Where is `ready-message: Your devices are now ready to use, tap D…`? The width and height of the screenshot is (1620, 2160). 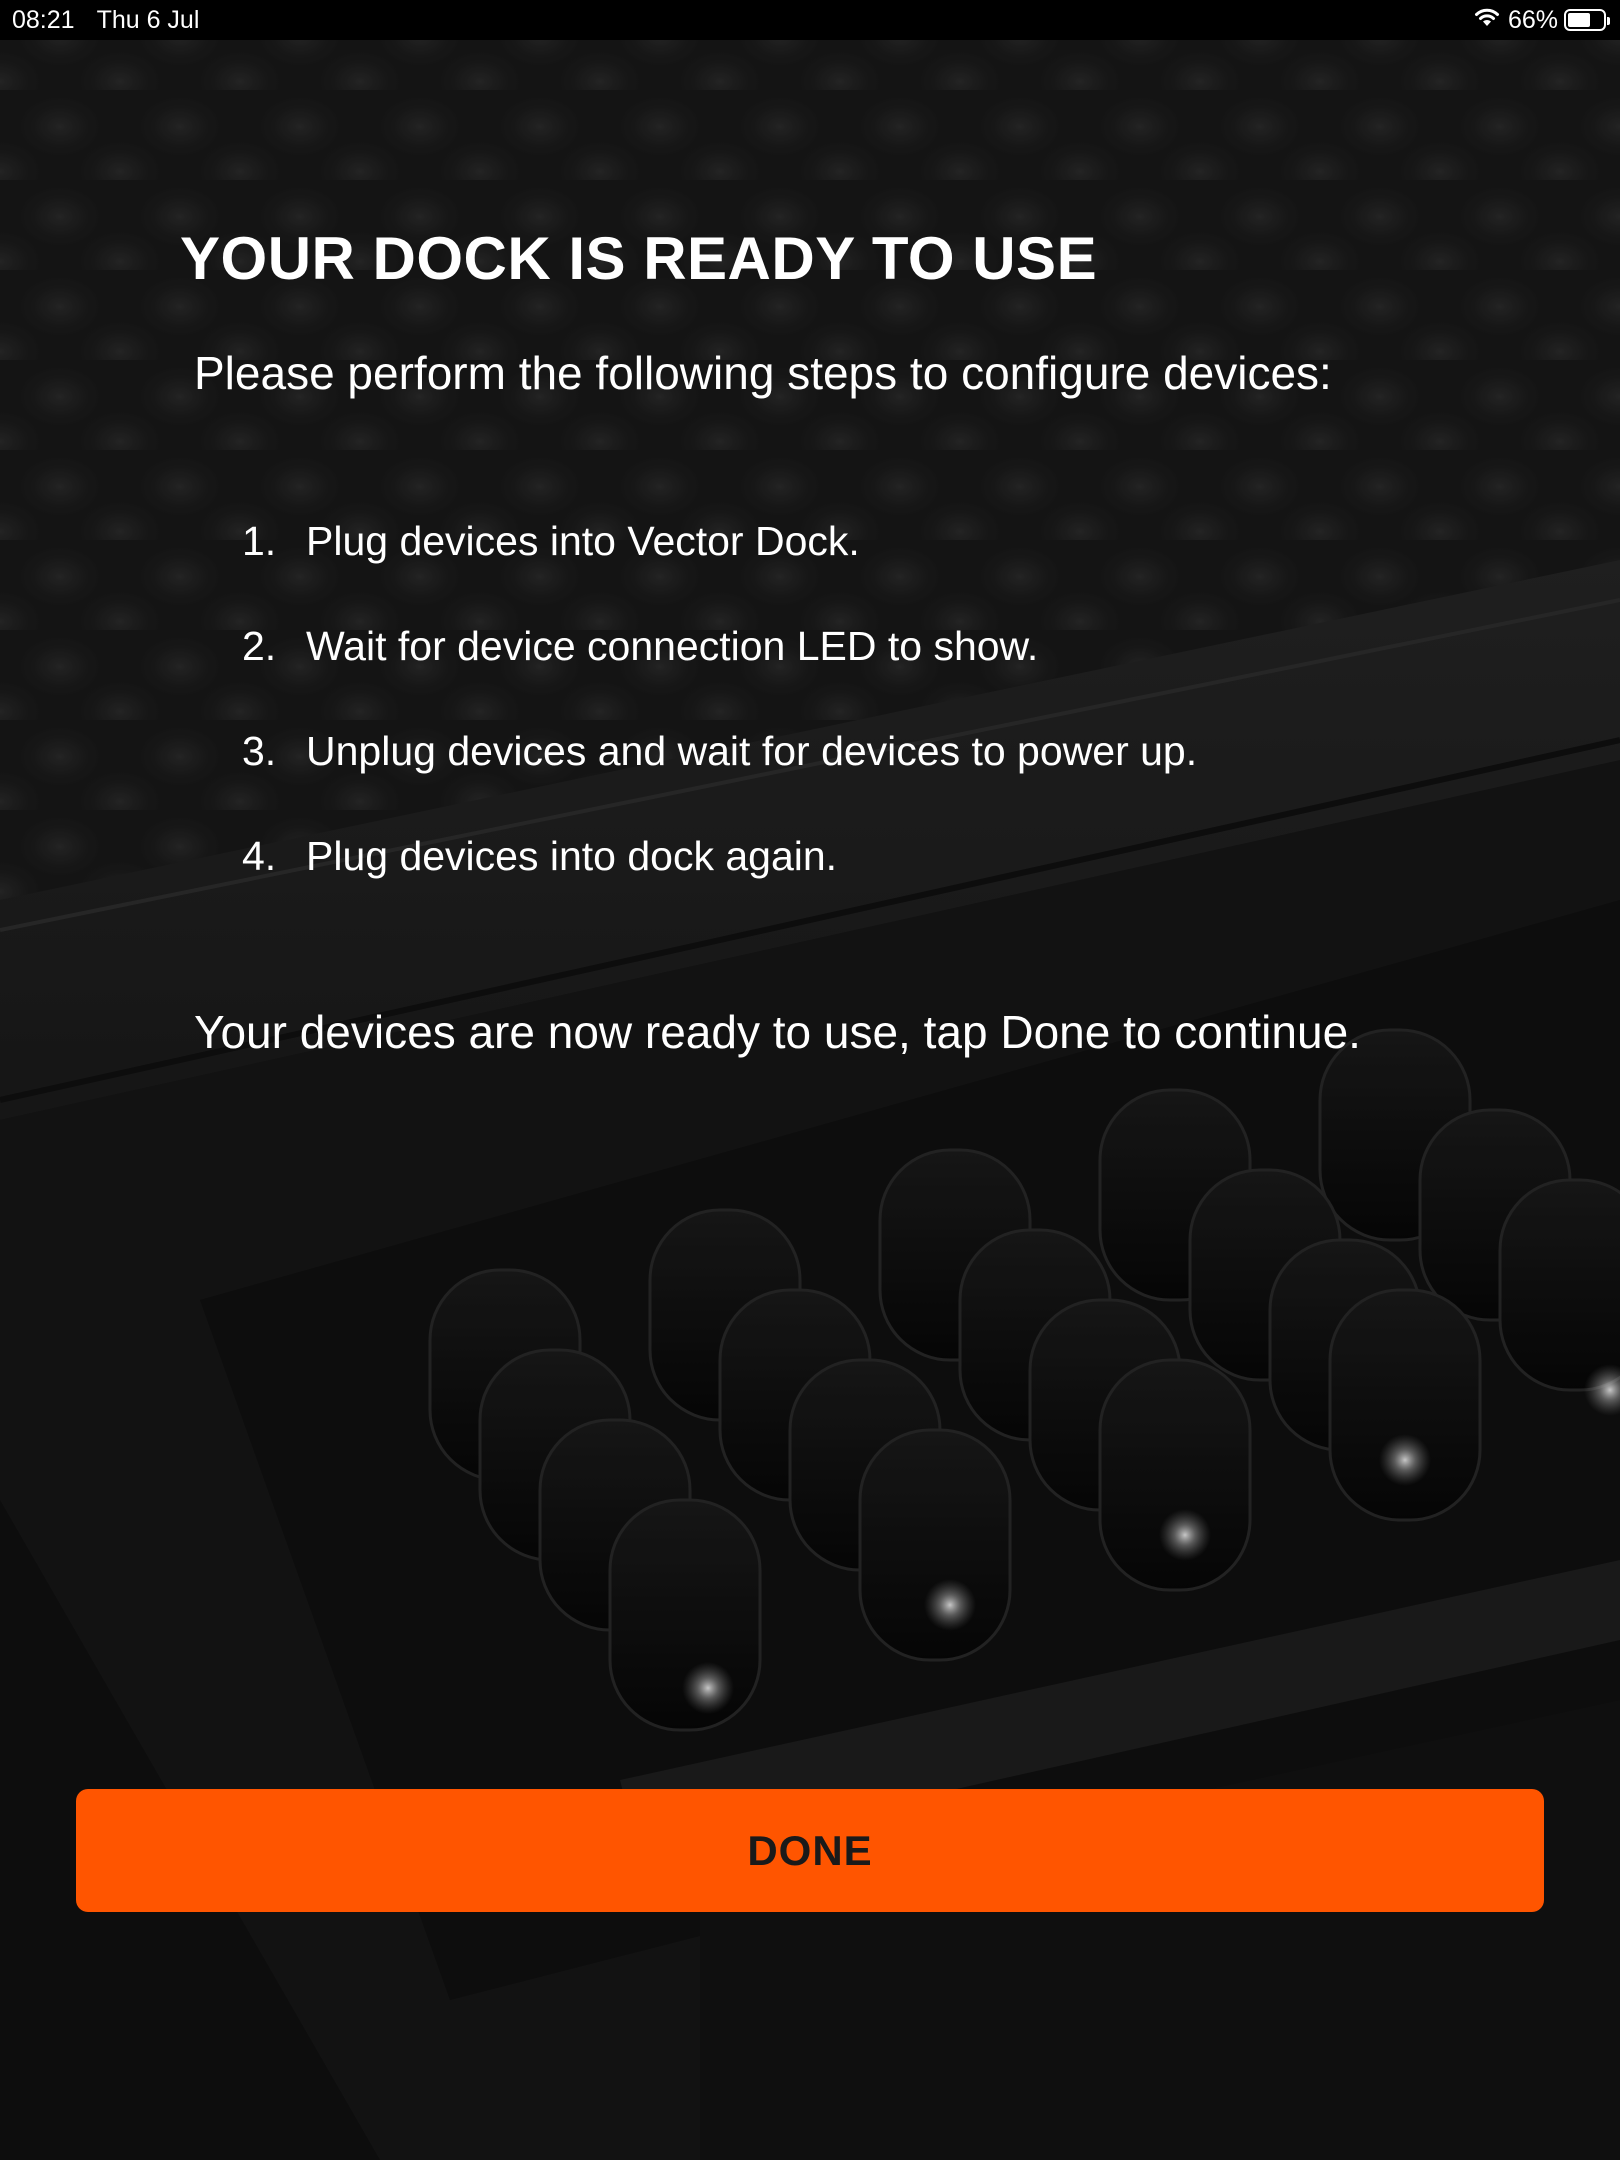 ready-message: Your devices are now ready to use, tap D… is located at coordinates (777, 1032).